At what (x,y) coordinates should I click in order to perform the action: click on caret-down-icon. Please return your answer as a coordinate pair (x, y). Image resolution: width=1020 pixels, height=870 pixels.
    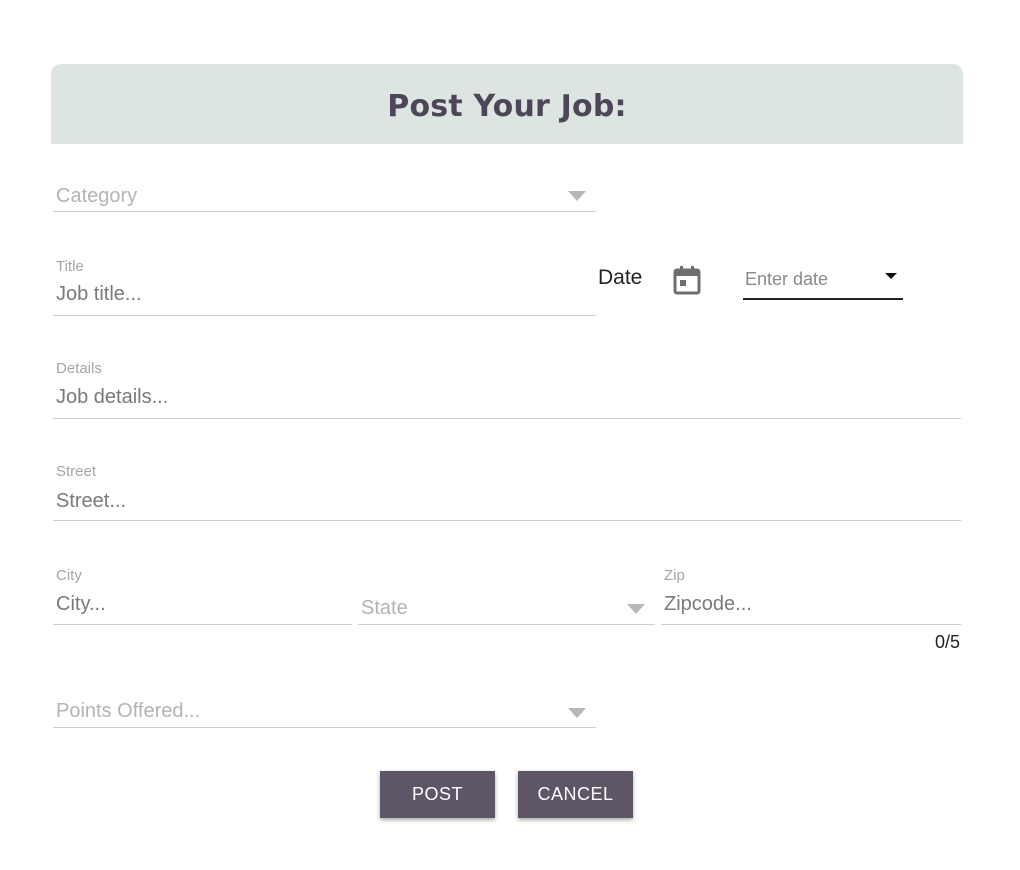
    Looking at the image, I should click on (891, 276).